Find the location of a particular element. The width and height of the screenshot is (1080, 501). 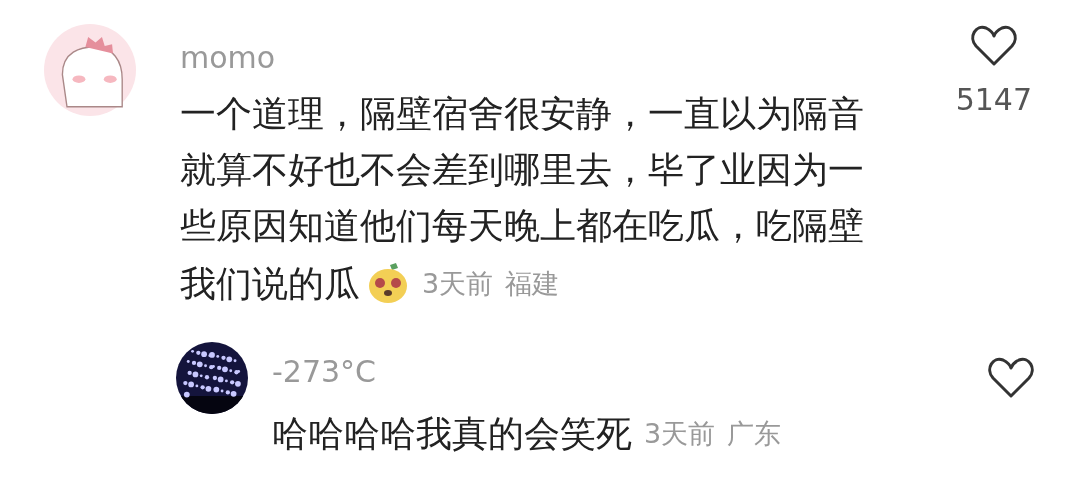

comment-text: 一个道理，隔壁宿舍很安静，一直以为隔音 is located at coordinates (522, 114).